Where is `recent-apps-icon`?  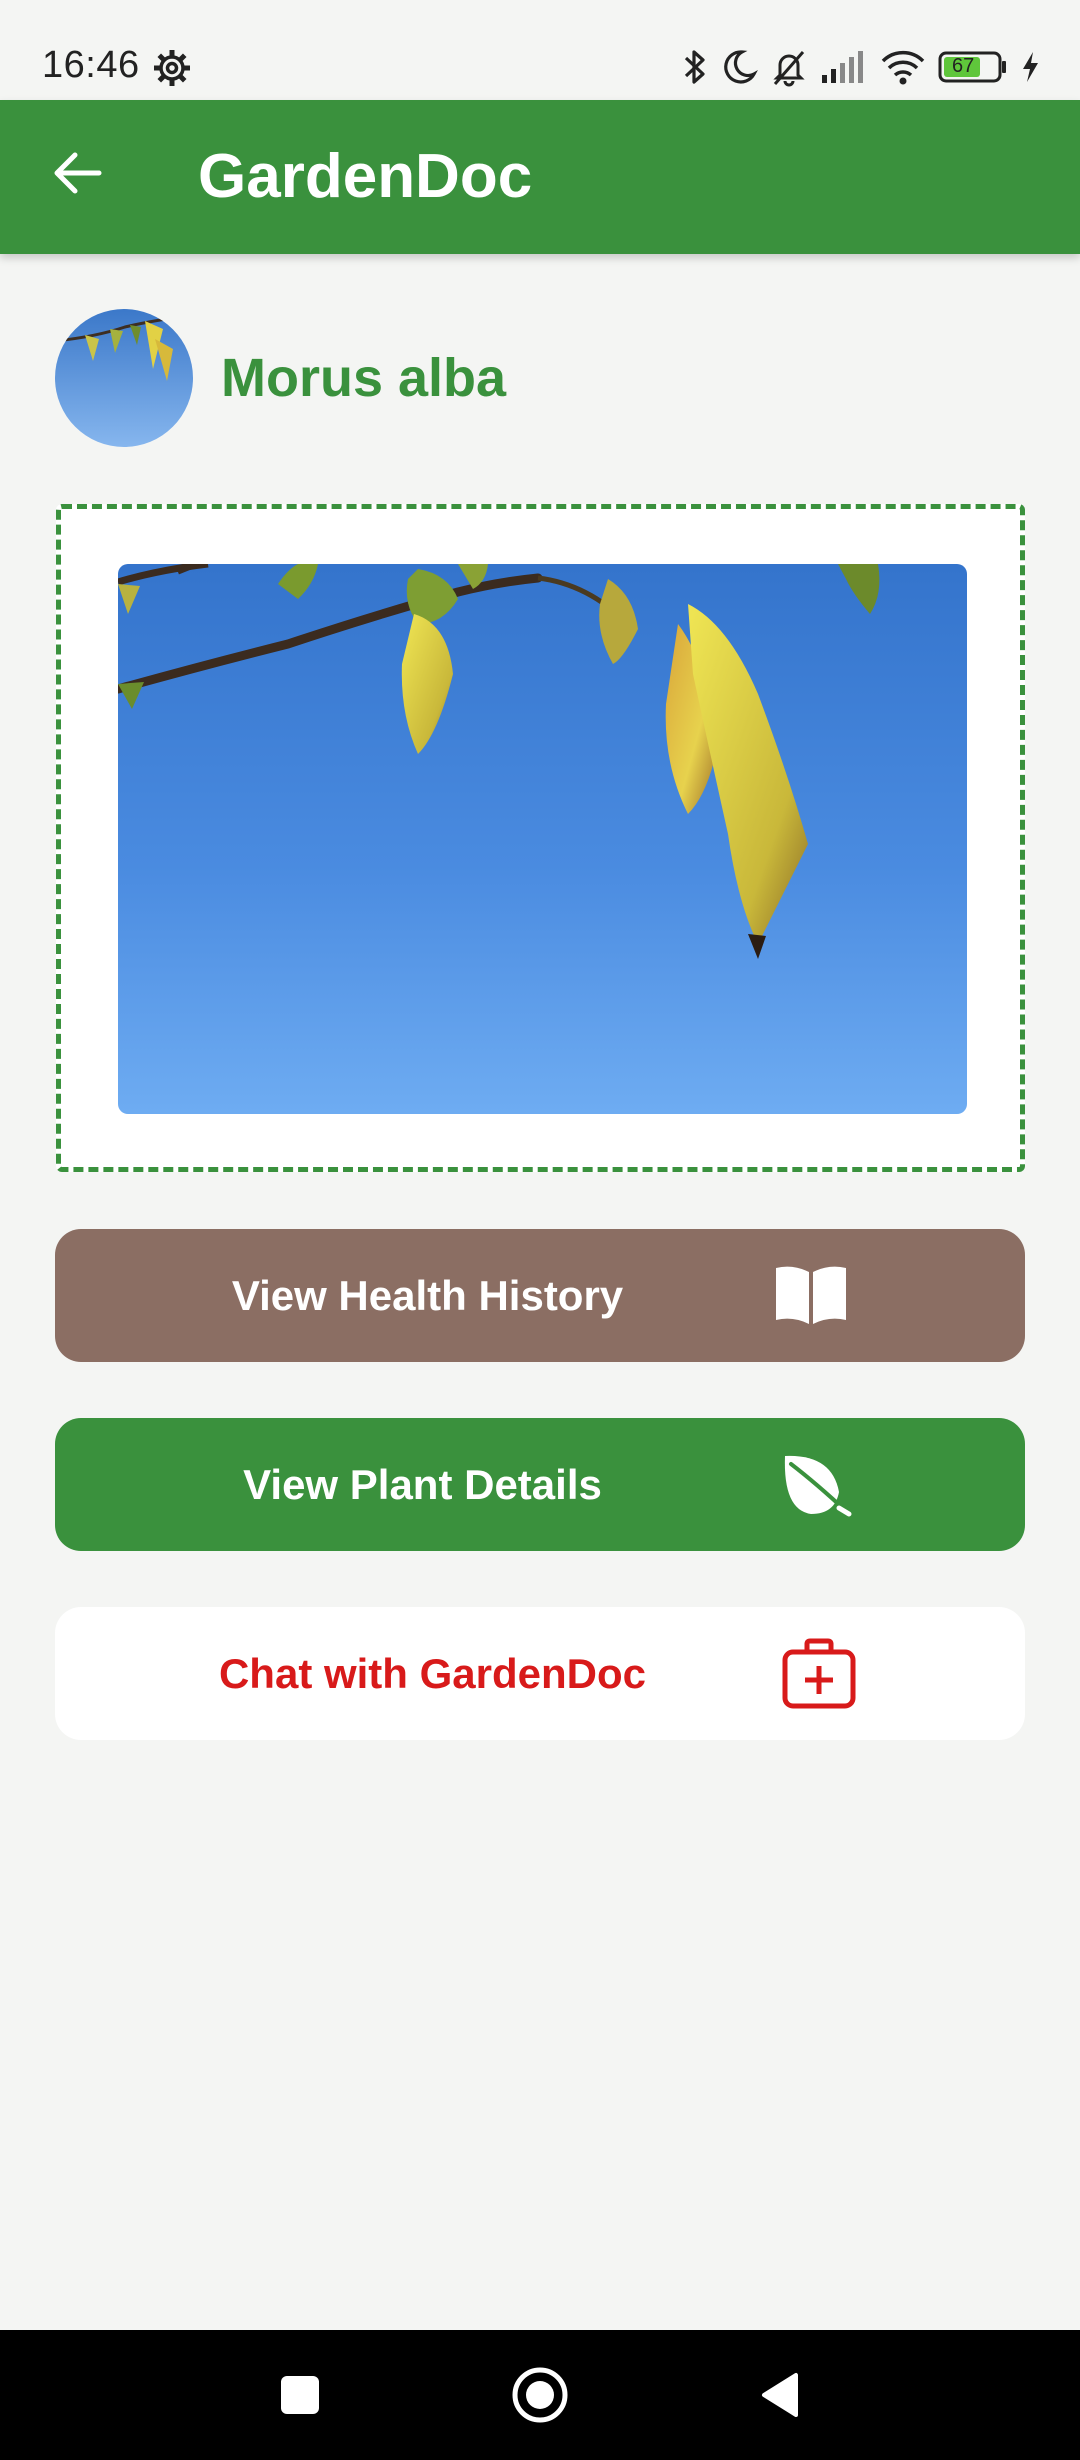
recent-apps-icon is located at coordinates (300, 2397).